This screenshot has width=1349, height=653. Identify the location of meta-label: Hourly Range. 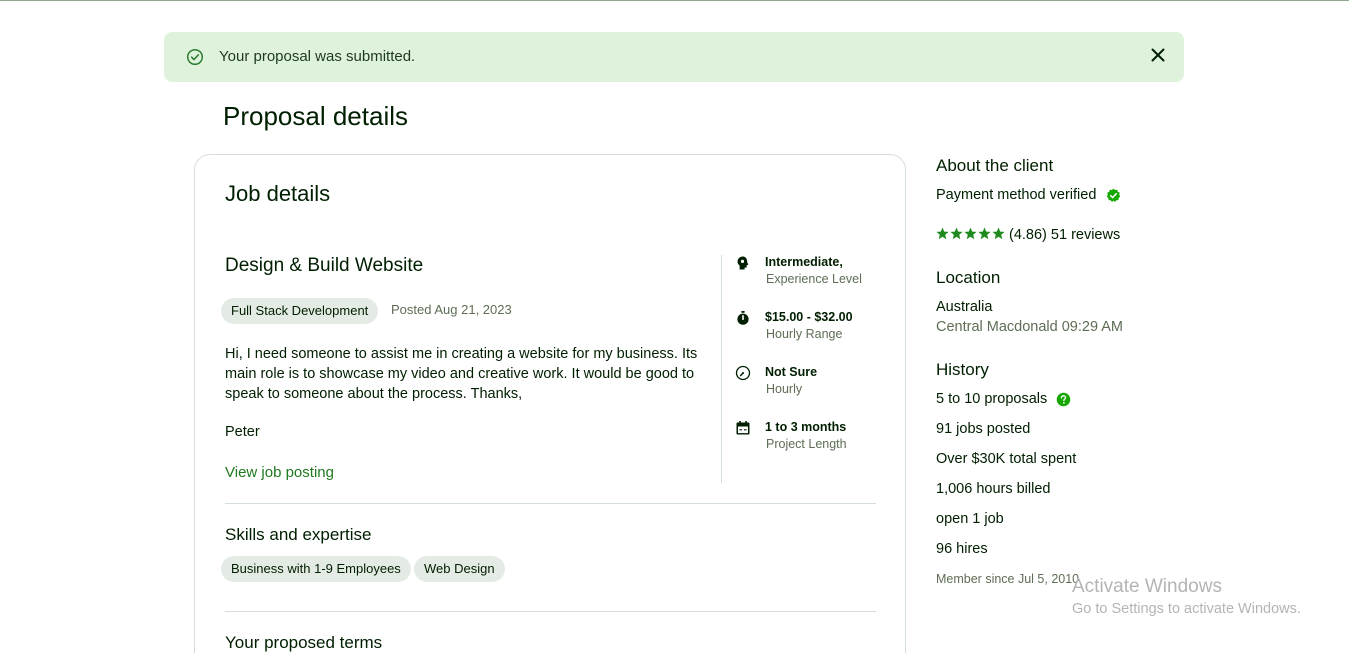
(804, 334).